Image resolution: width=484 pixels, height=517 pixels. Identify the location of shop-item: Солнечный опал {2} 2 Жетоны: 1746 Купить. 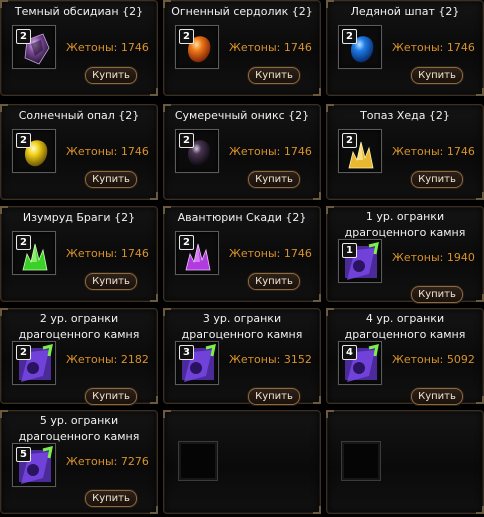
(79, 152).